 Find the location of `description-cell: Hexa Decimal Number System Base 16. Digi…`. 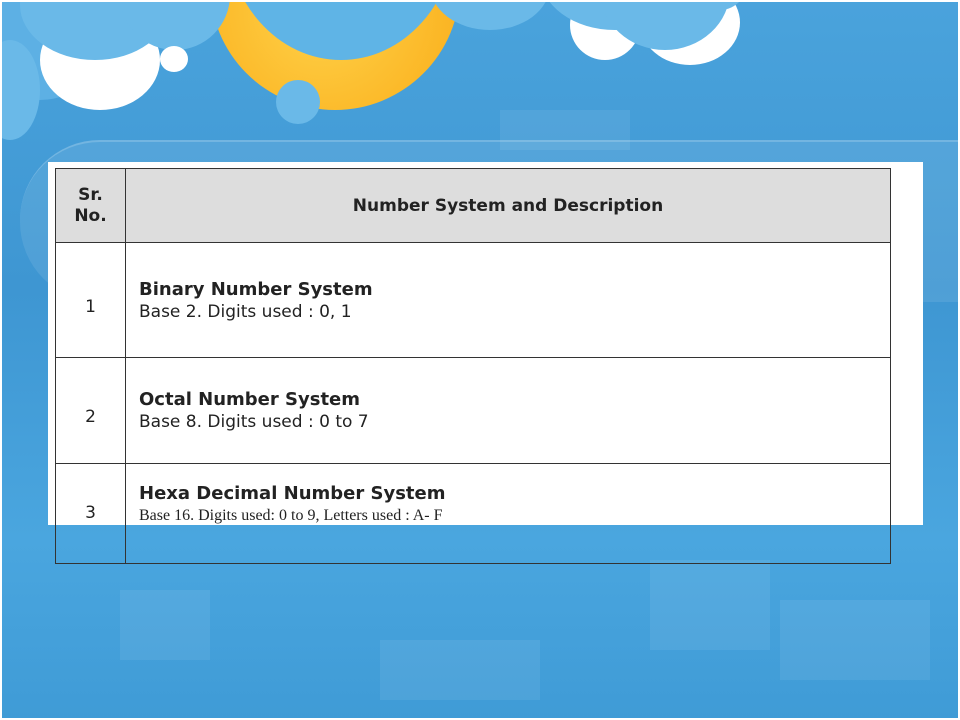

description-cell: Hexa Decimal Number System Base 16. Digi… is located at coordinates (508, 513).